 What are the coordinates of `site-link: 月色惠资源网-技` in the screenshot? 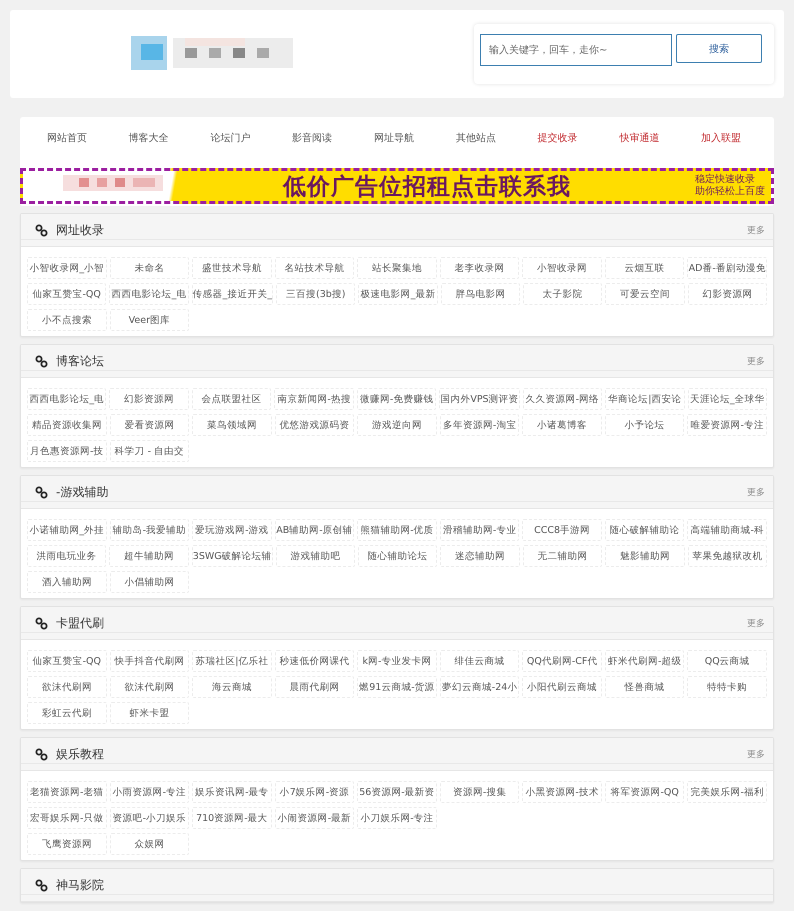 It's located at (67, 451).